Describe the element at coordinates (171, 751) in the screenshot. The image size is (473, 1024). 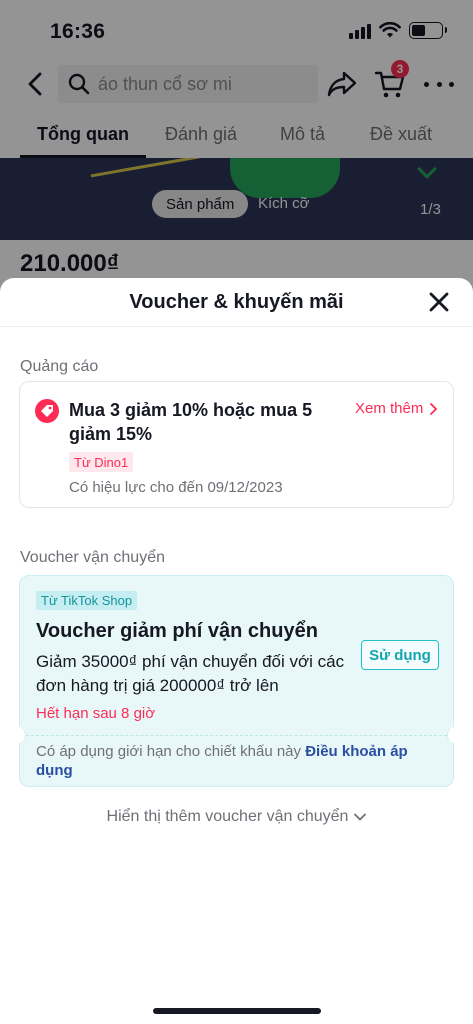
I see `voucher-terms-text: Có áp dụng giới hạn cho chiết khấu này` at that location.